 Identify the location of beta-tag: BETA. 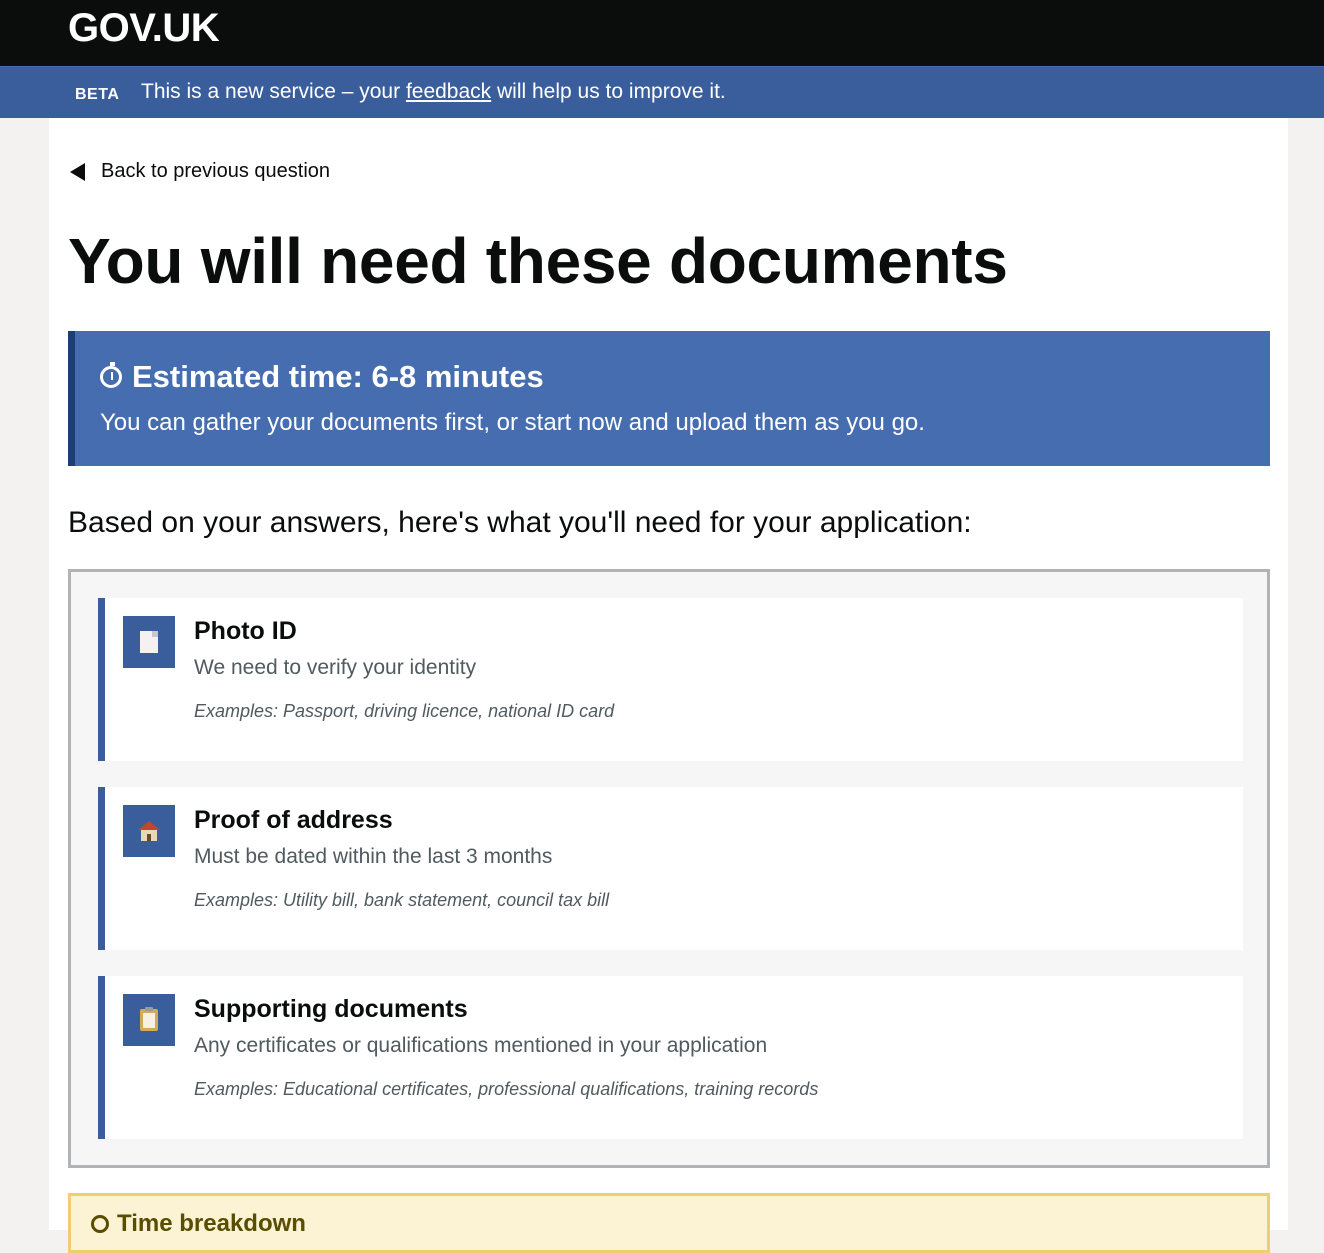
(97, 94).